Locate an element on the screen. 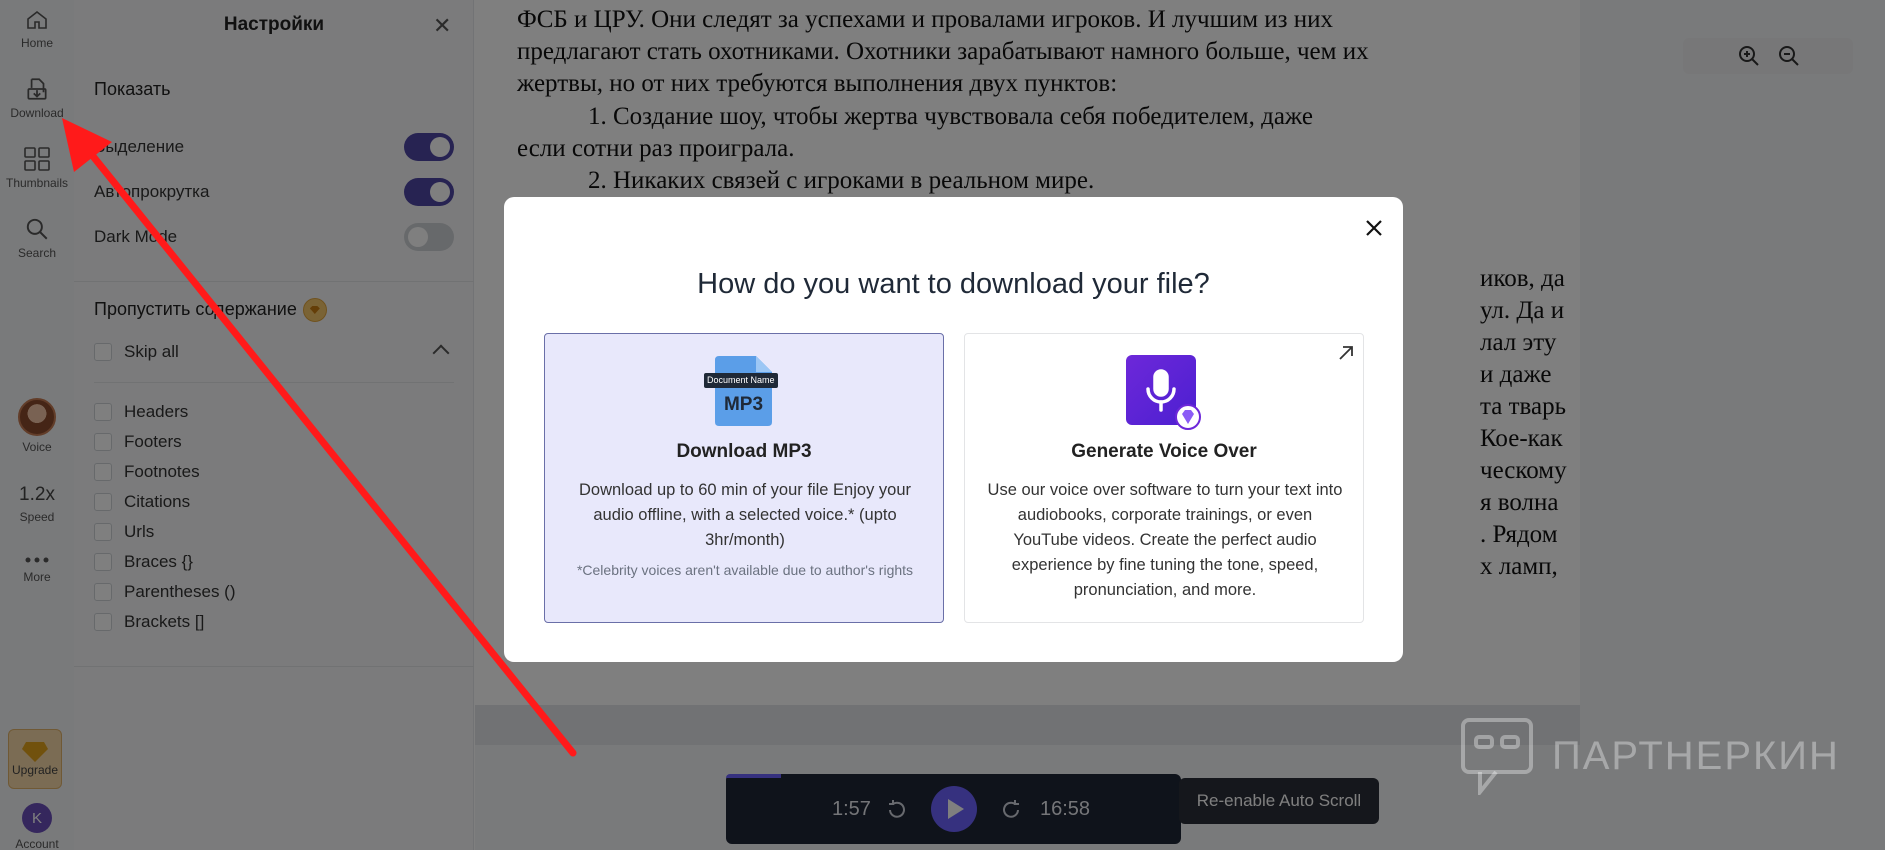  modal-title: How do you want to download your file? is located at coordinates (953, 284).